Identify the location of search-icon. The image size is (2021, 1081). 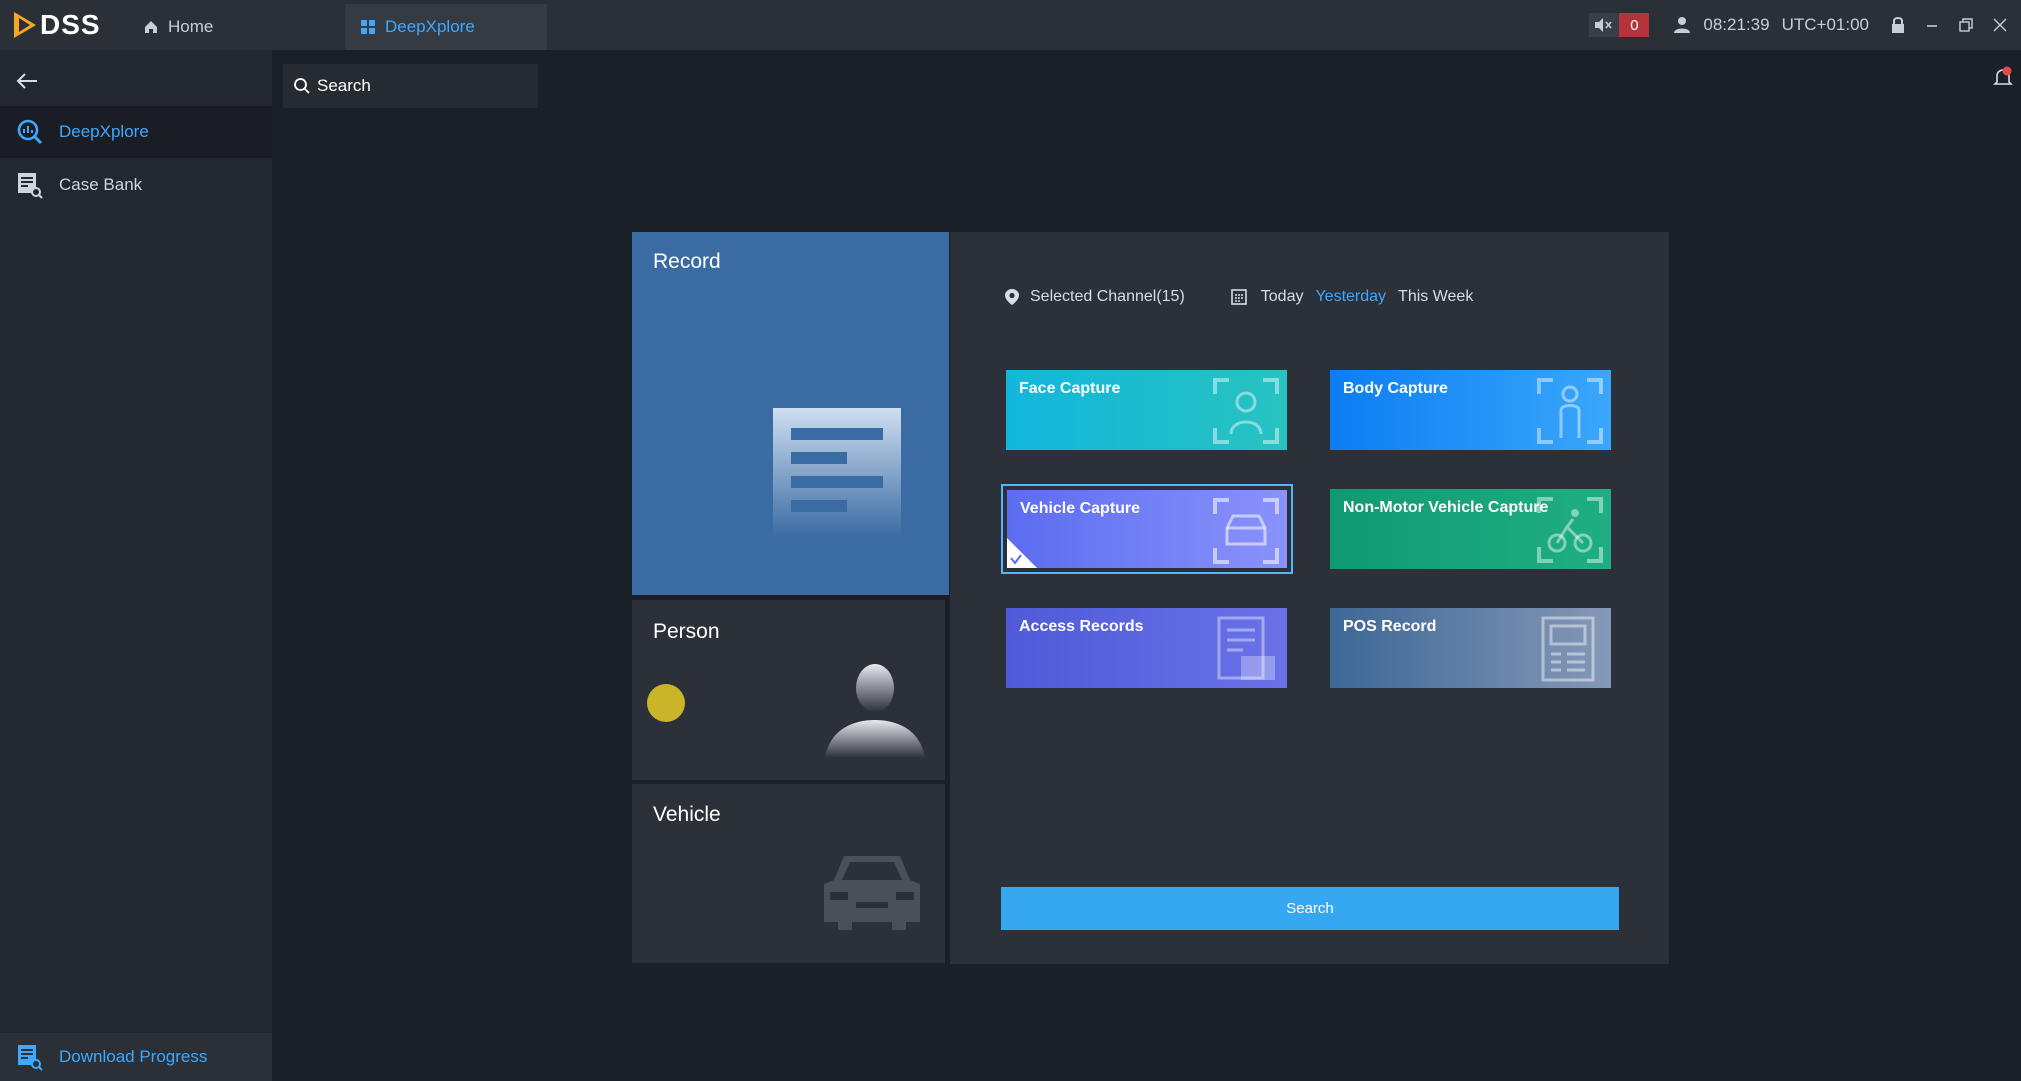
(302, 86).